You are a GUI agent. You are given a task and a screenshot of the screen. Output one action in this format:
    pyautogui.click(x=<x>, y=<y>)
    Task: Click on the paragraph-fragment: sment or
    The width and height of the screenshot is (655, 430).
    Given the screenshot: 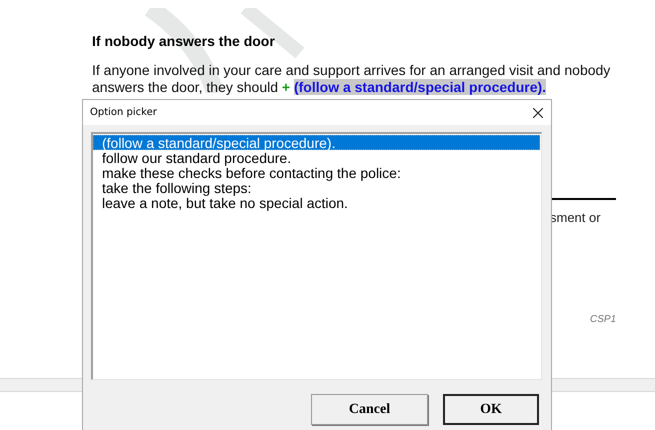 What is the action you would take?
    pyautogui.click(x=575, y=218)
    